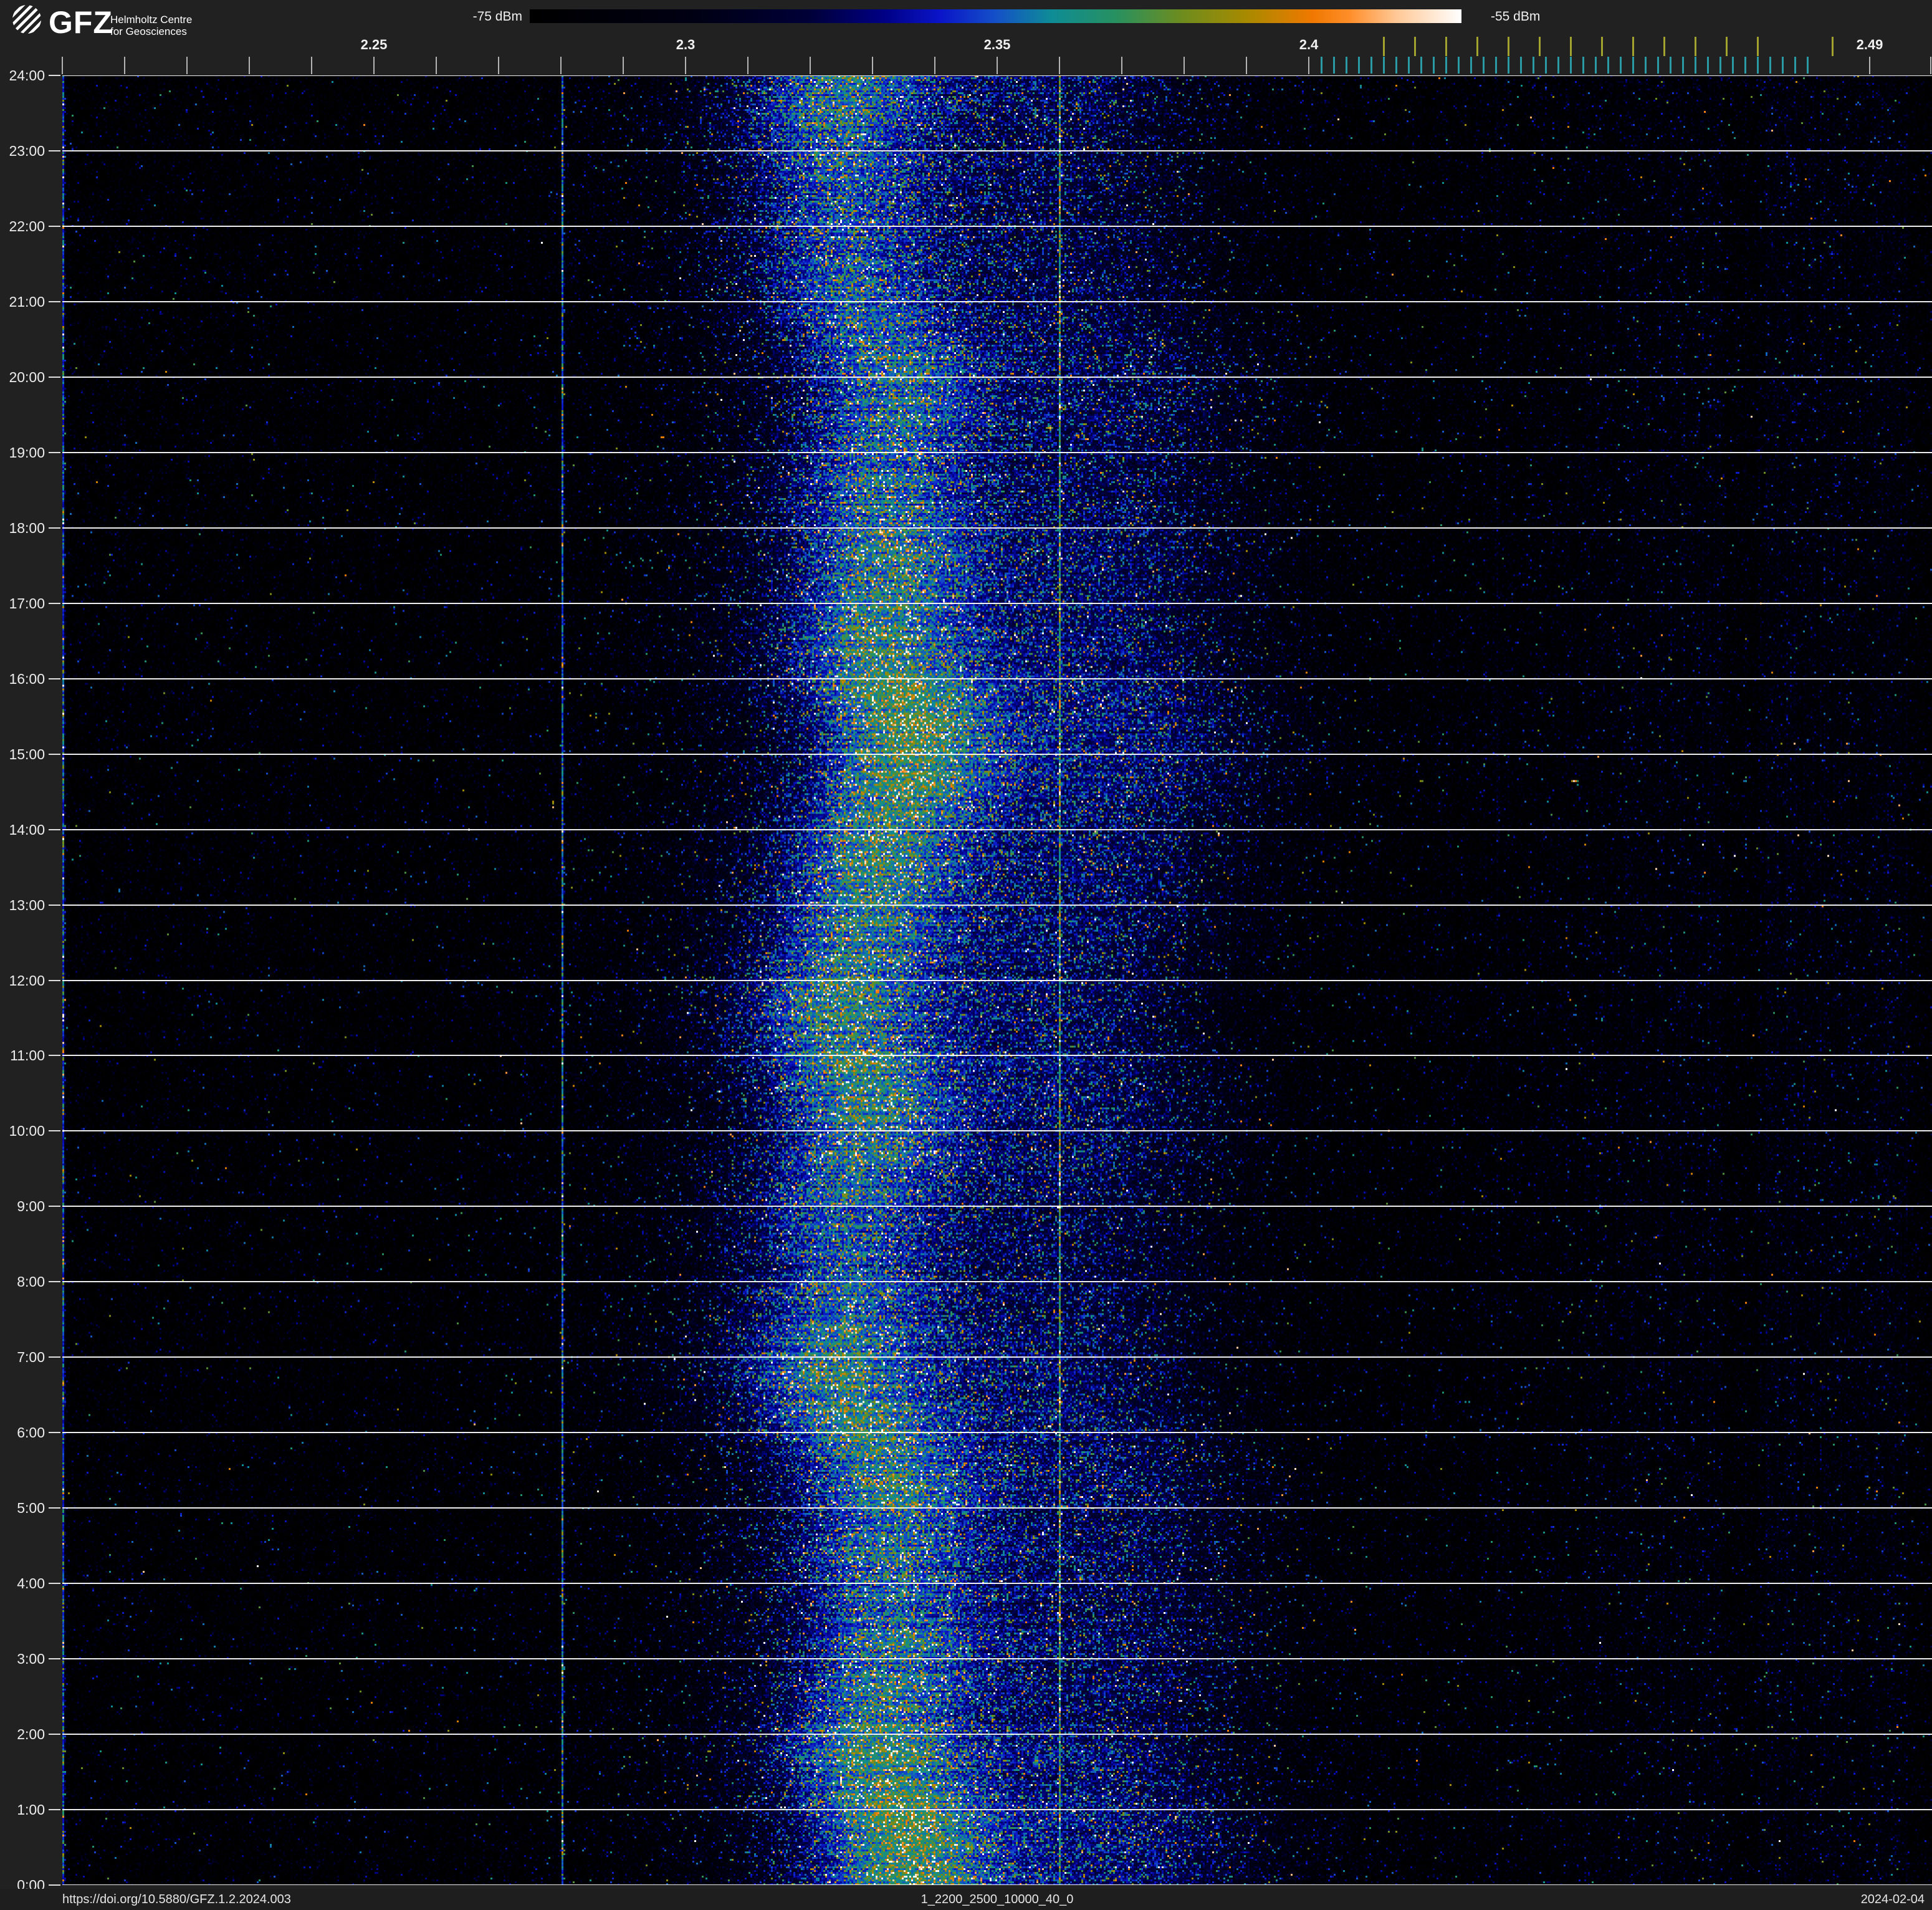  I want to click on time-label: 8:00, so click(31, 1282).